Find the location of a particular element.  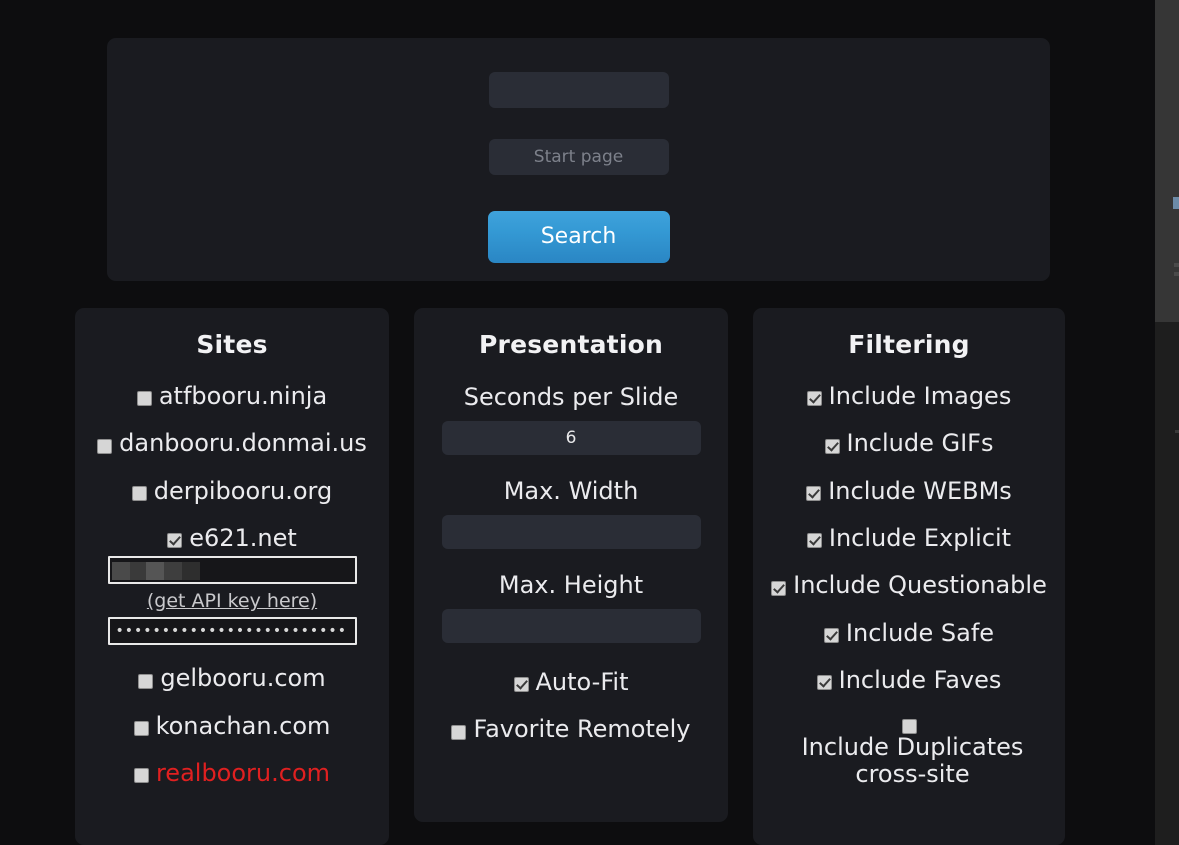

card-presentation-title: Presentation is located at coordinates (571, 344).